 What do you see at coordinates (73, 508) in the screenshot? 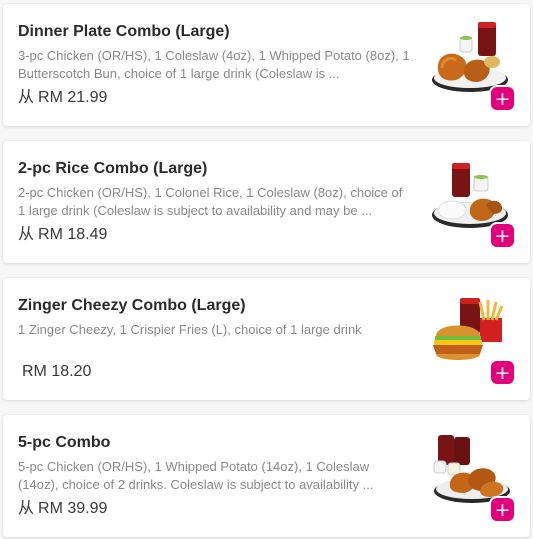
I see `price-value: RM 39.99` at bounding box center [73, 508].